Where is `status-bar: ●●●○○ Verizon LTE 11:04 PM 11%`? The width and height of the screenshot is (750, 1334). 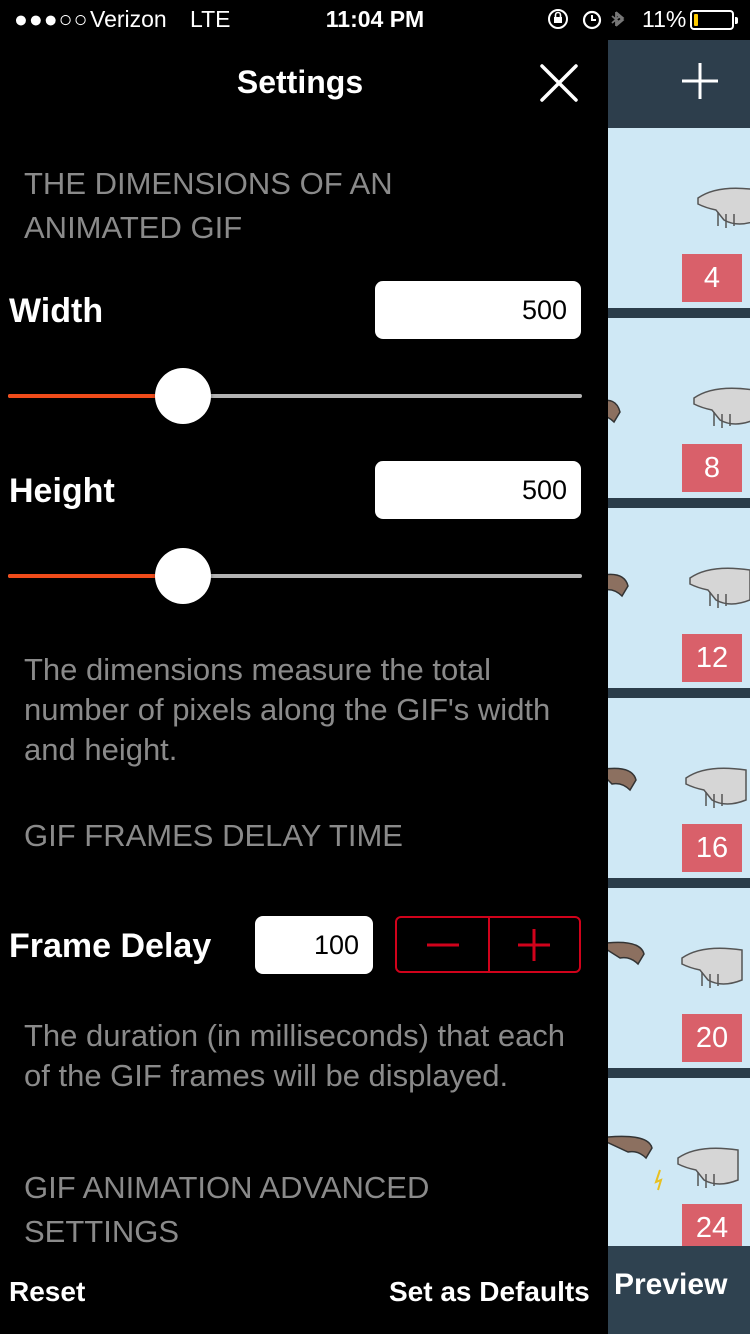 status-bar: ●●●○○ Verizon LTE 11:04 PM 11% is located at coordinates (375, 20).